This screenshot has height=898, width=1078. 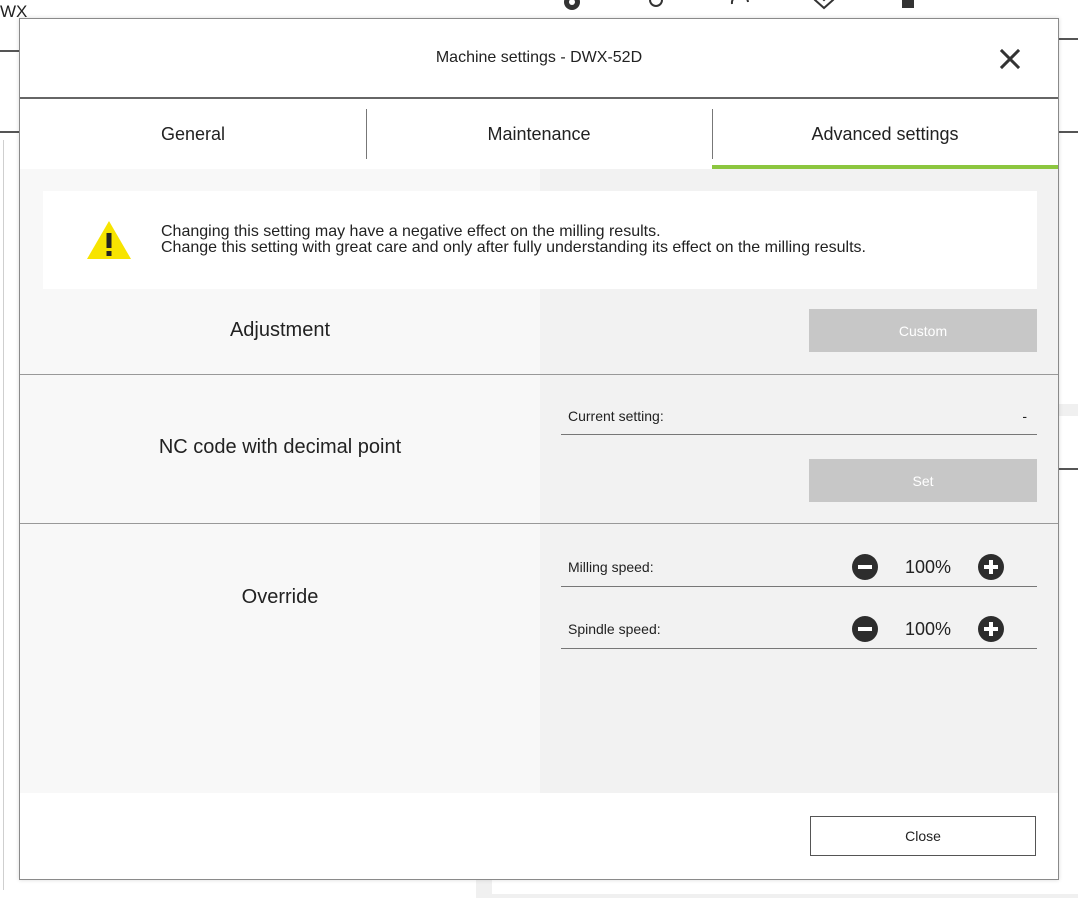 What do you see at coordinates (280, 597) in the screenshot?
I see `override-label: Override` at bounding box center [280, 597].